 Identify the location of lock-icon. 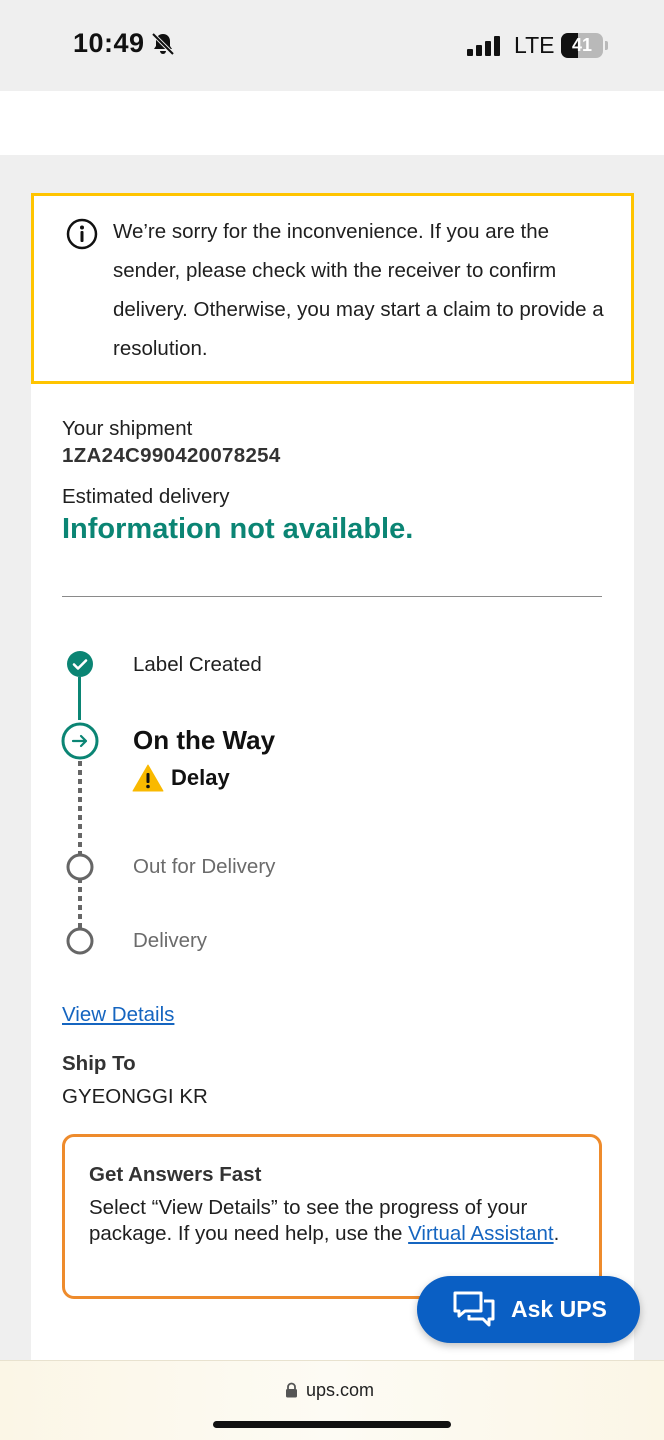
(291, 1390).